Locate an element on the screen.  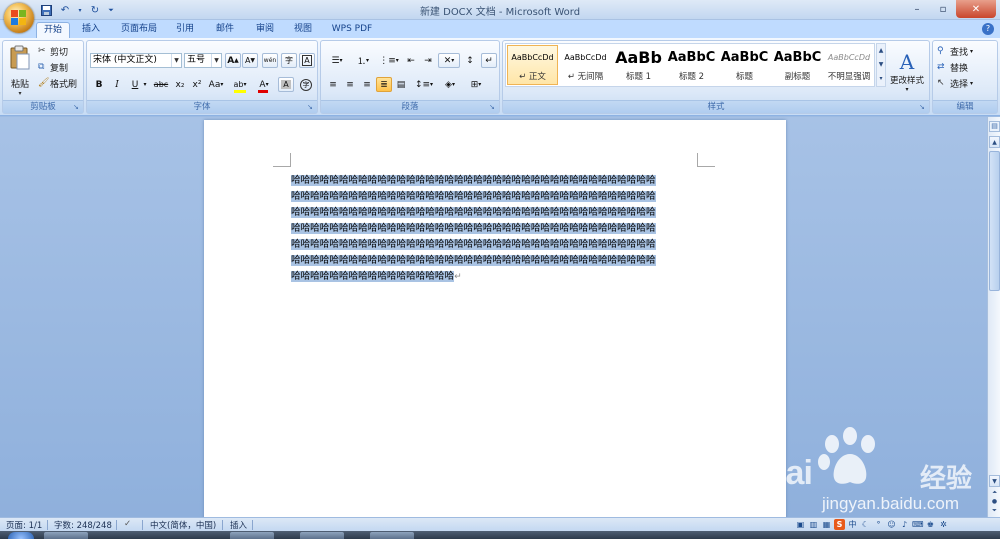
tab-mailings: 邮件 is located at coordinates (225, 30).